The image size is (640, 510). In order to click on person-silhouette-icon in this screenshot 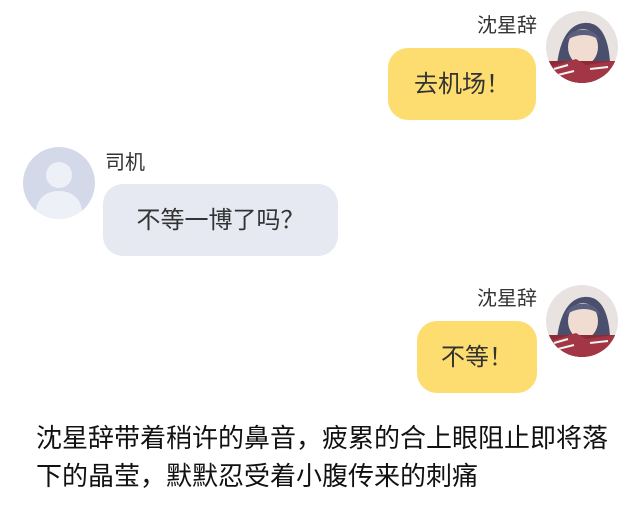, I will do `click(59, 183)`.